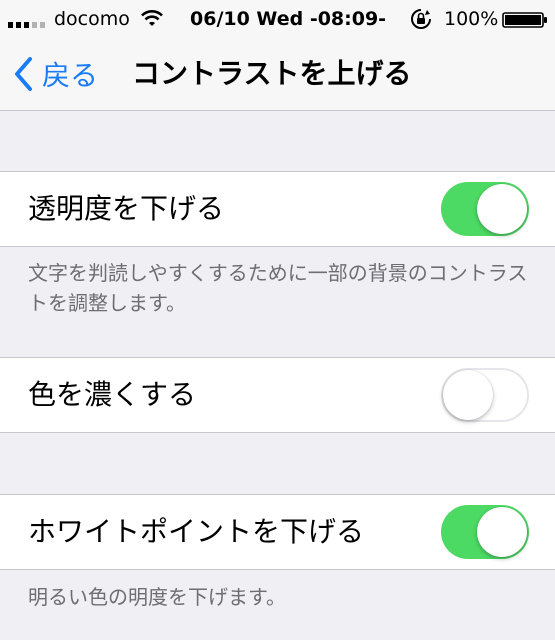  Describe the element at coordinates (421, 19) in the screenshot. I see `rotation-lock-icon` at that location.